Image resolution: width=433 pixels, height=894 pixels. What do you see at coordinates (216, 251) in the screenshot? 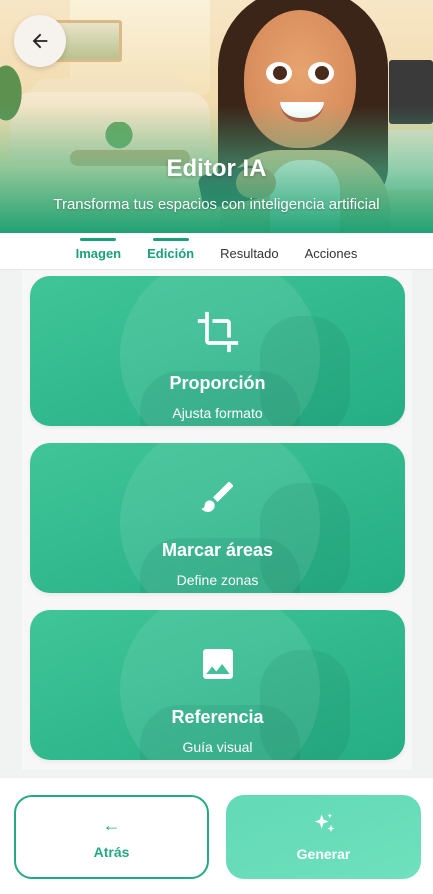
I see `step-tabs: Imagen Edición Resultado Acciones` at bounding box center [216, 251].